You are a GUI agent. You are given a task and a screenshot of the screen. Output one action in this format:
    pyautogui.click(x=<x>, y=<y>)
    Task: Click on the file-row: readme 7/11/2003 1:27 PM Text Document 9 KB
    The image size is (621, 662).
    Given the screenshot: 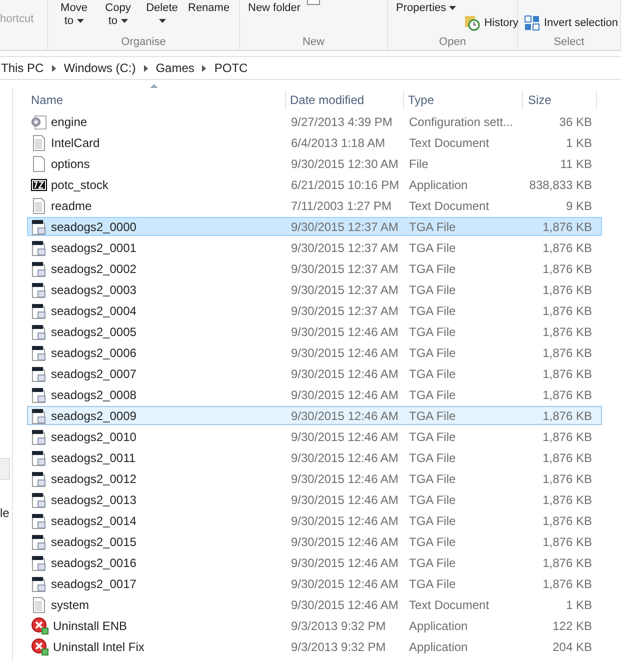 What is the action you would take?
    pyautogui.click(x=314, y=205)
    